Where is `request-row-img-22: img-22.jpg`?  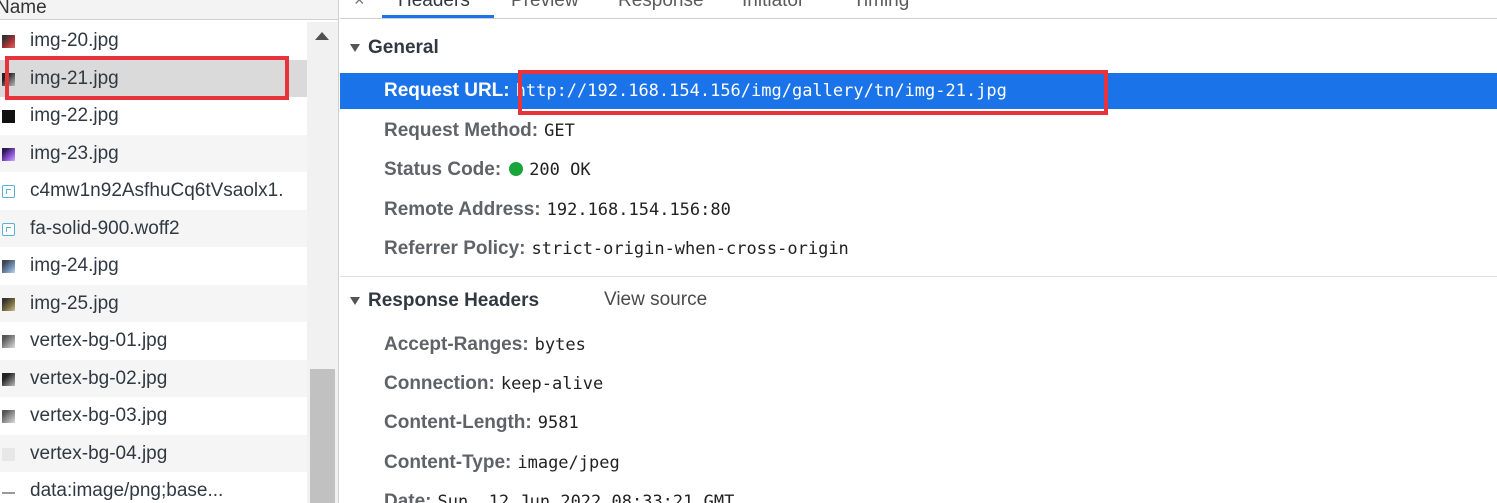
request-row-img-22: img-22.jpg is located at coordinates (153, 116).